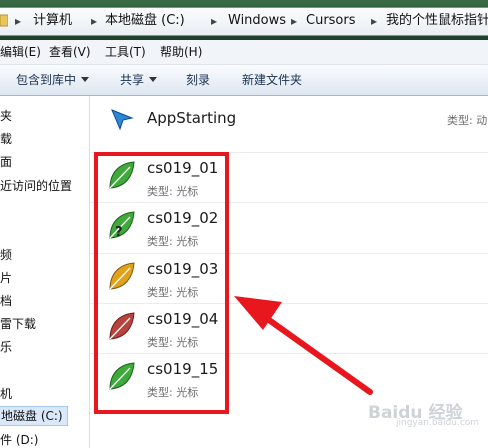 The width and height of the screenshot is (488, 448). What do you see at coordinates (438, 423) in the screenshot?
I see `watermark-url: jingyan.baidu.com` at bounding box center [438, 423].